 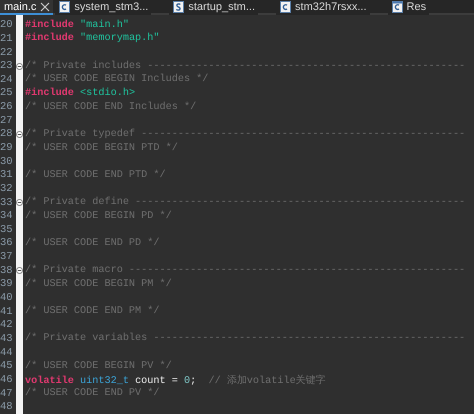 What do you see at coordinates (6, 352) in the screenshot?
I see `line-number: 44` at bounding box center [6, 352].